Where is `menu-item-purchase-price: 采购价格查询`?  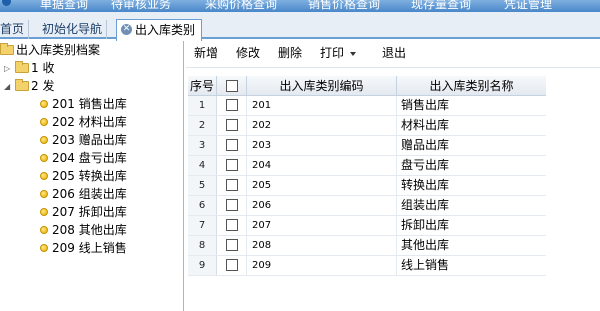
menu-item-purchase-price: 采购价格查询 is located at coordinates (241, 6).